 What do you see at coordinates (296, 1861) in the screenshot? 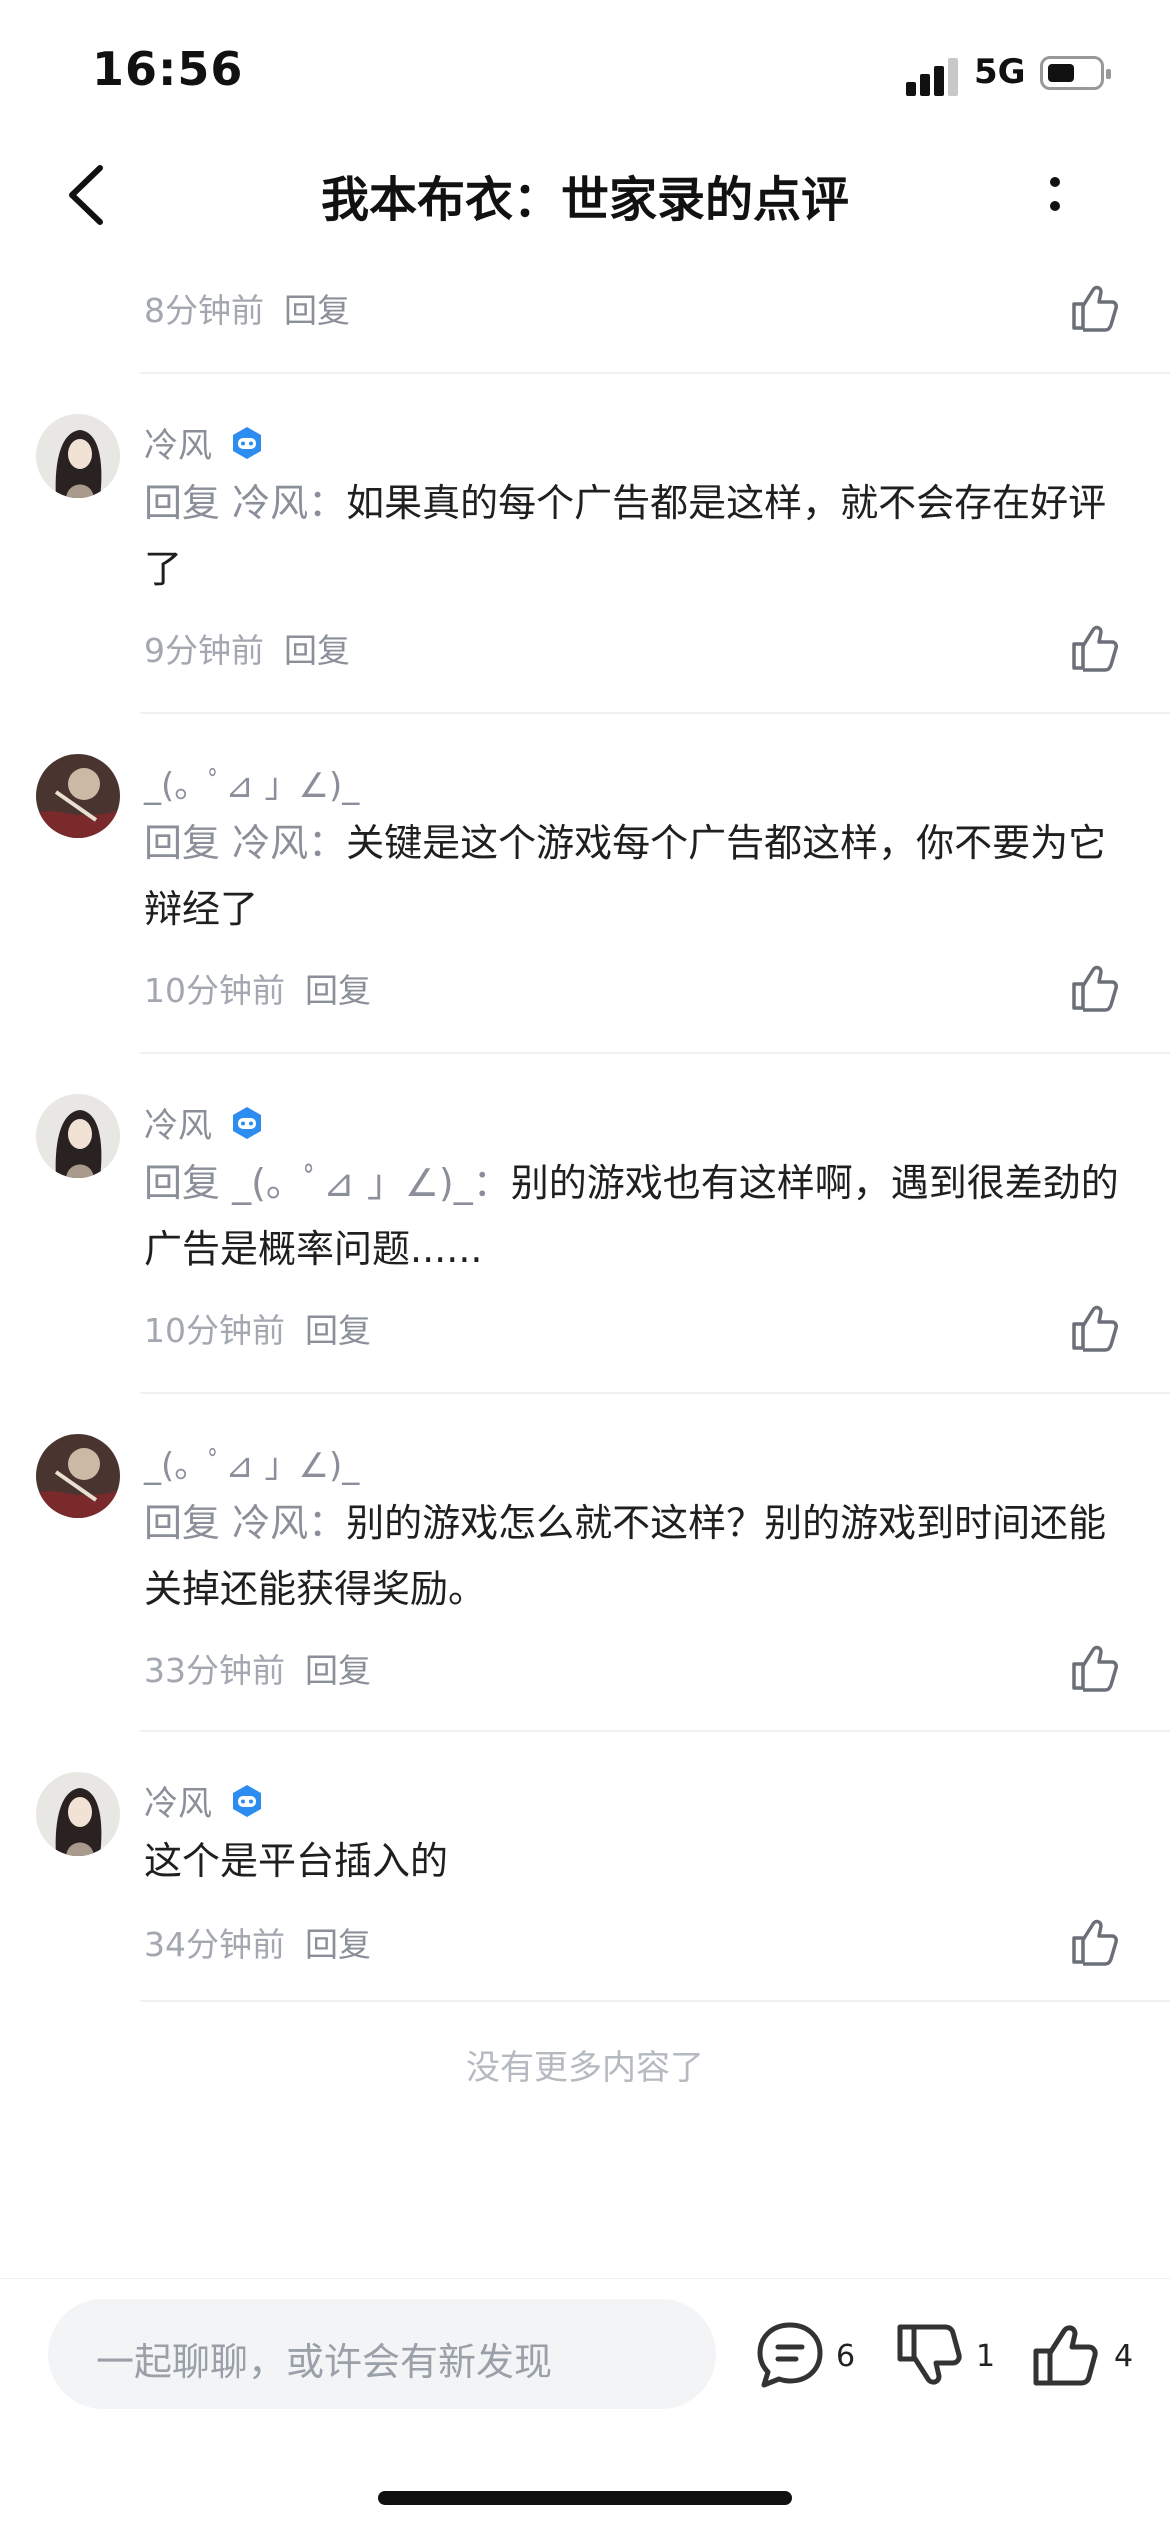
I see `comment-body: 这个是平台插入的` at bounding box center [296, 1861].